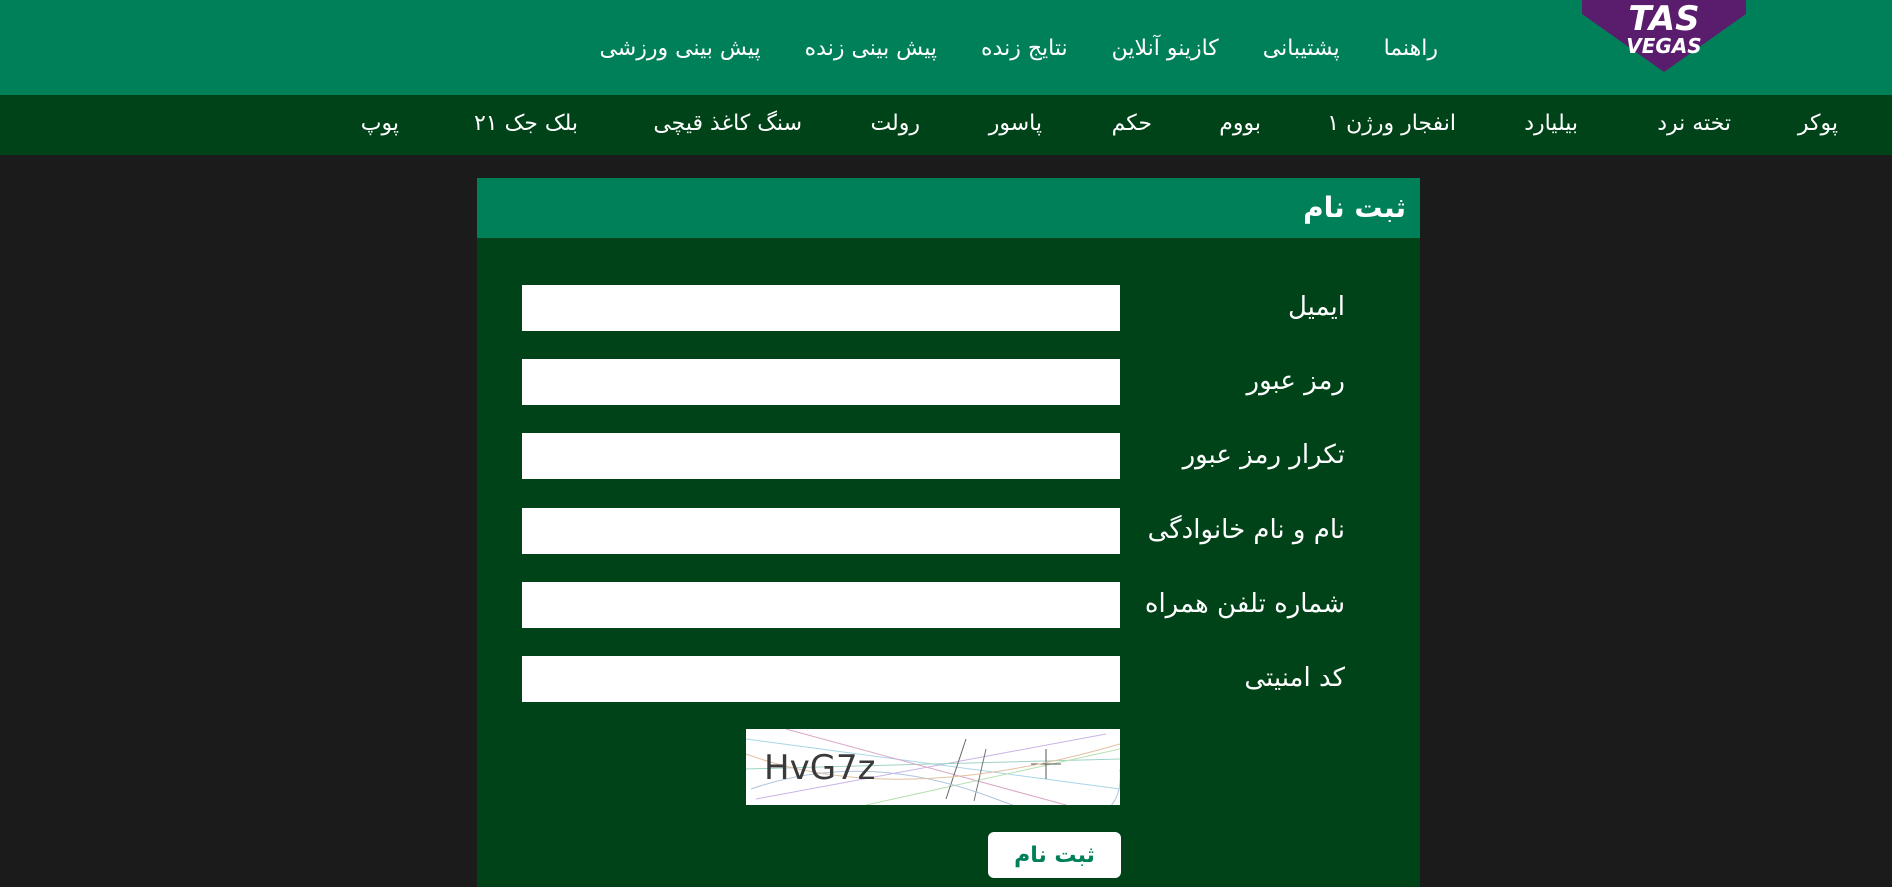 This screenshot has width=1892, height=887. I want to click on confirm-password-label: تکرار رمز عبور, so click(1263, 455).